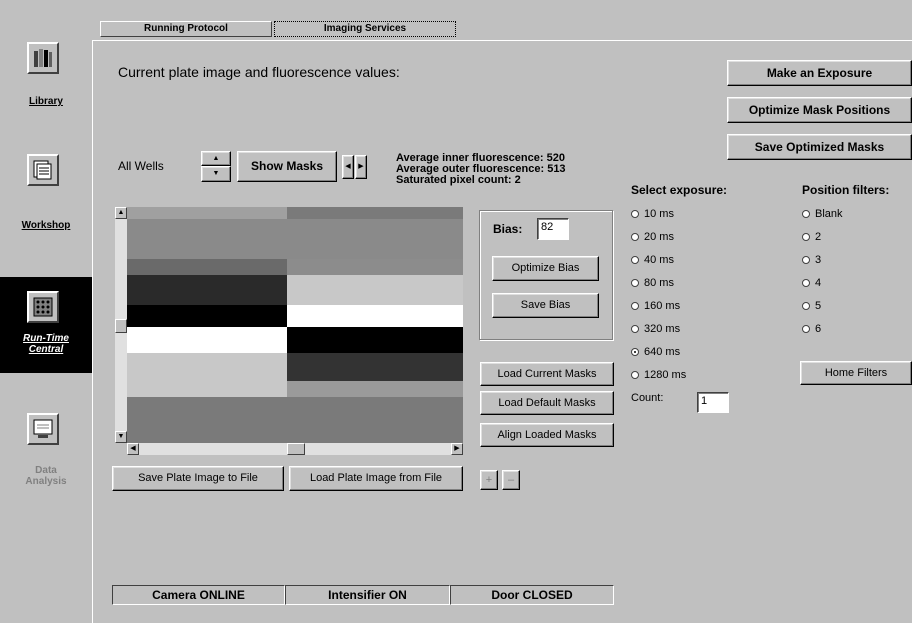 The image size is (912, 623). What do you see at coordinates (216, 158) in the screenshot?
I see `chevron-up-icon: ▲` at bounding box center [216, 158].